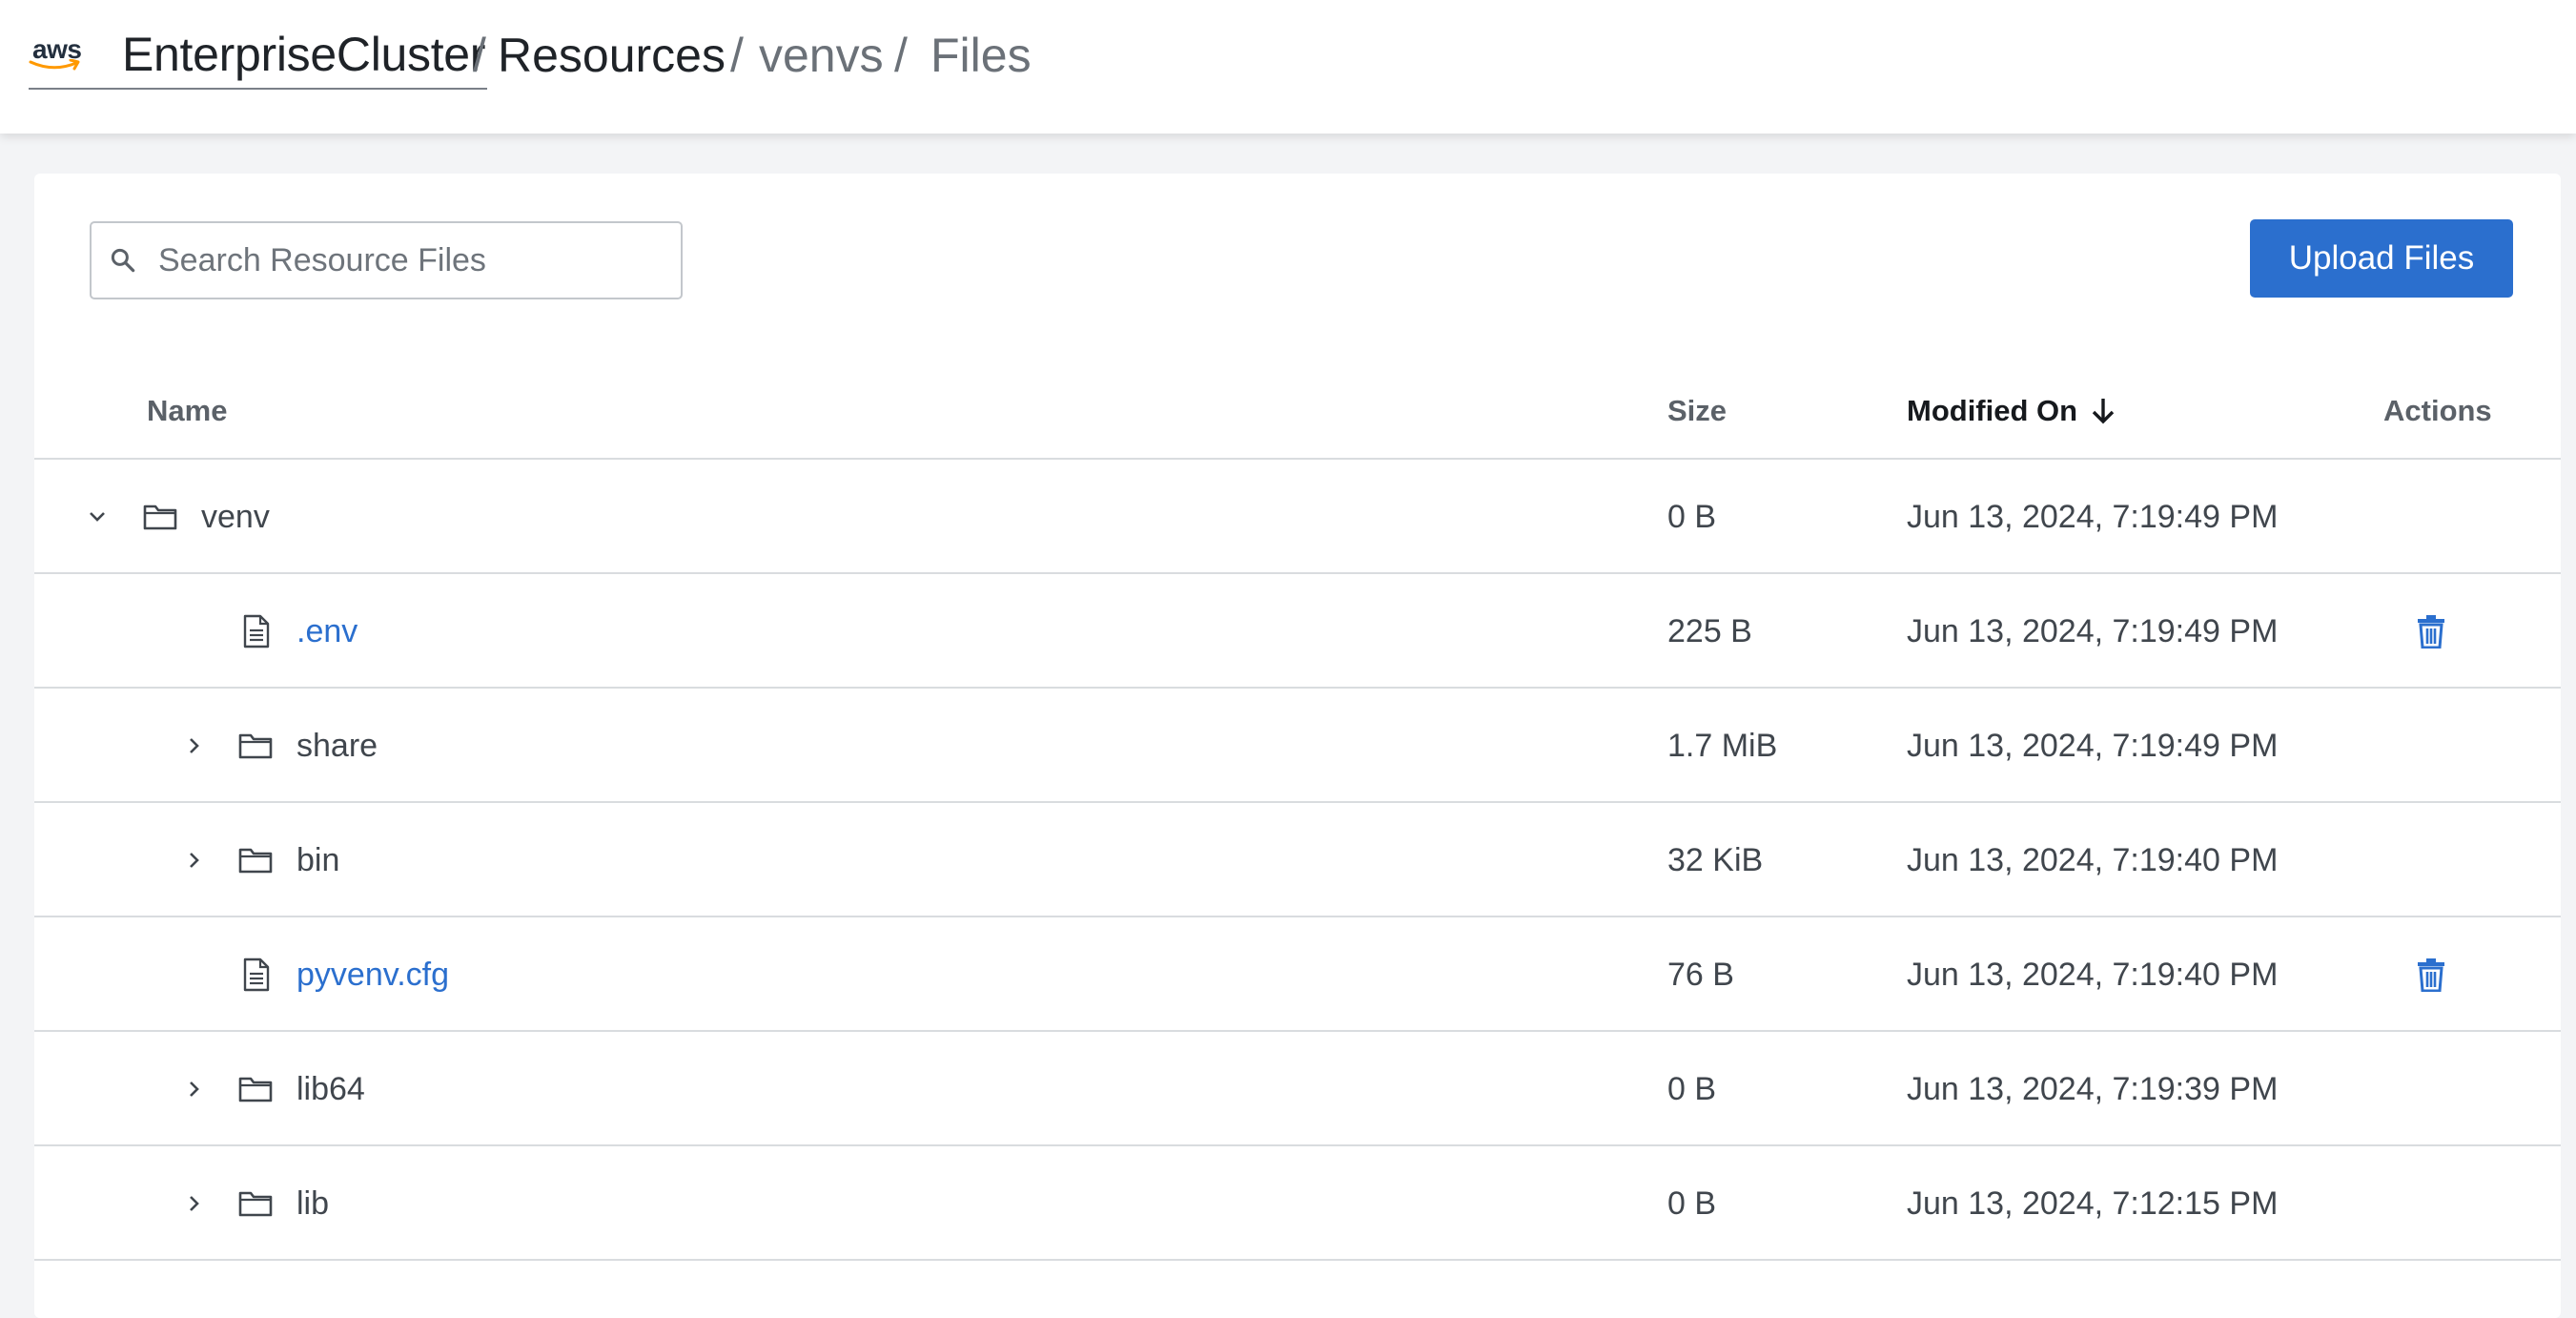 This screenshot has height=1318, width=2576. I want to click on row-name: venv, so click(236, 517).